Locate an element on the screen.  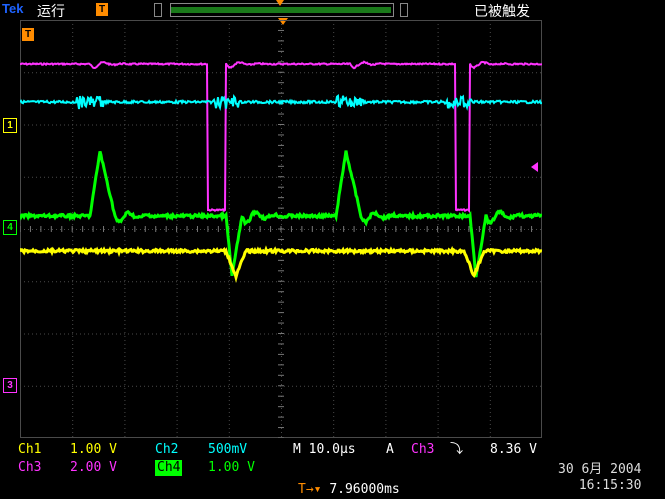
datetime-display: 30 6月 2004 16:15:30 is located at coordinates (599, 478).